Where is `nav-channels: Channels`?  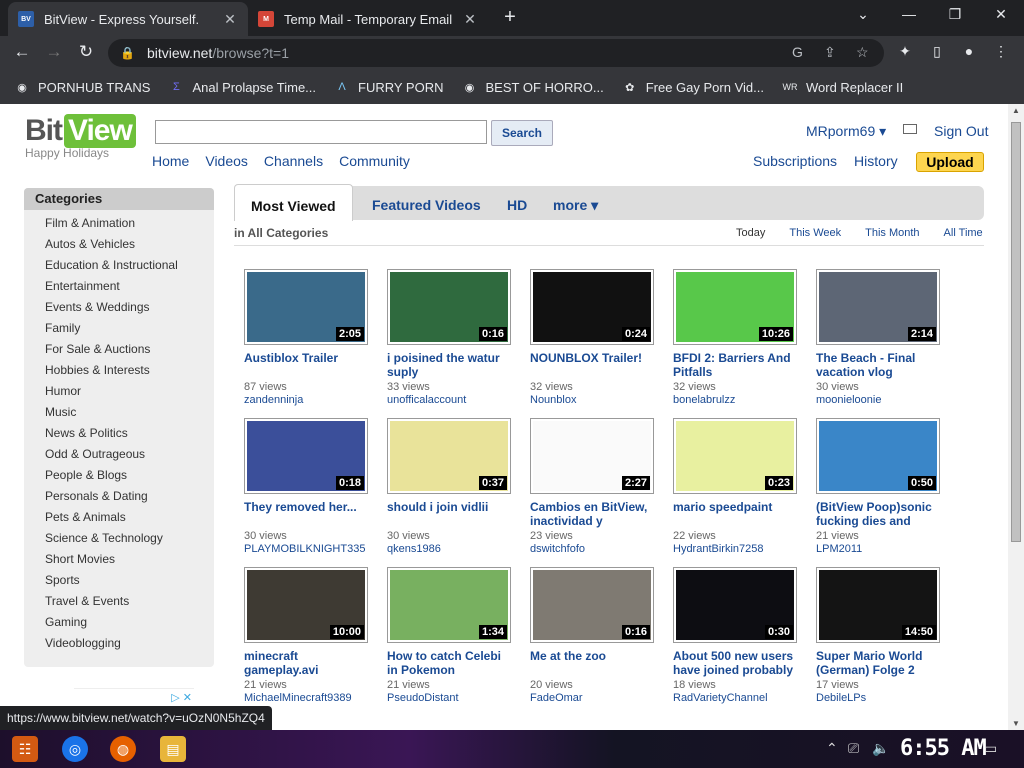 nav-channels: Channels is located at coordinates (293, 161).